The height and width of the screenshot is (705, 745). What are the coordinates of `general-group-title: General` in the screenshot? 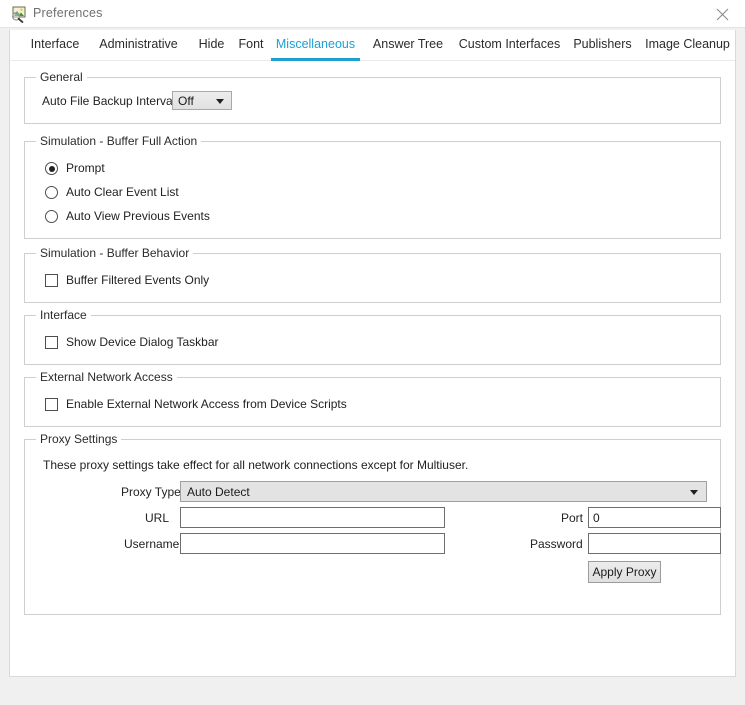 It's located at (61, 77).